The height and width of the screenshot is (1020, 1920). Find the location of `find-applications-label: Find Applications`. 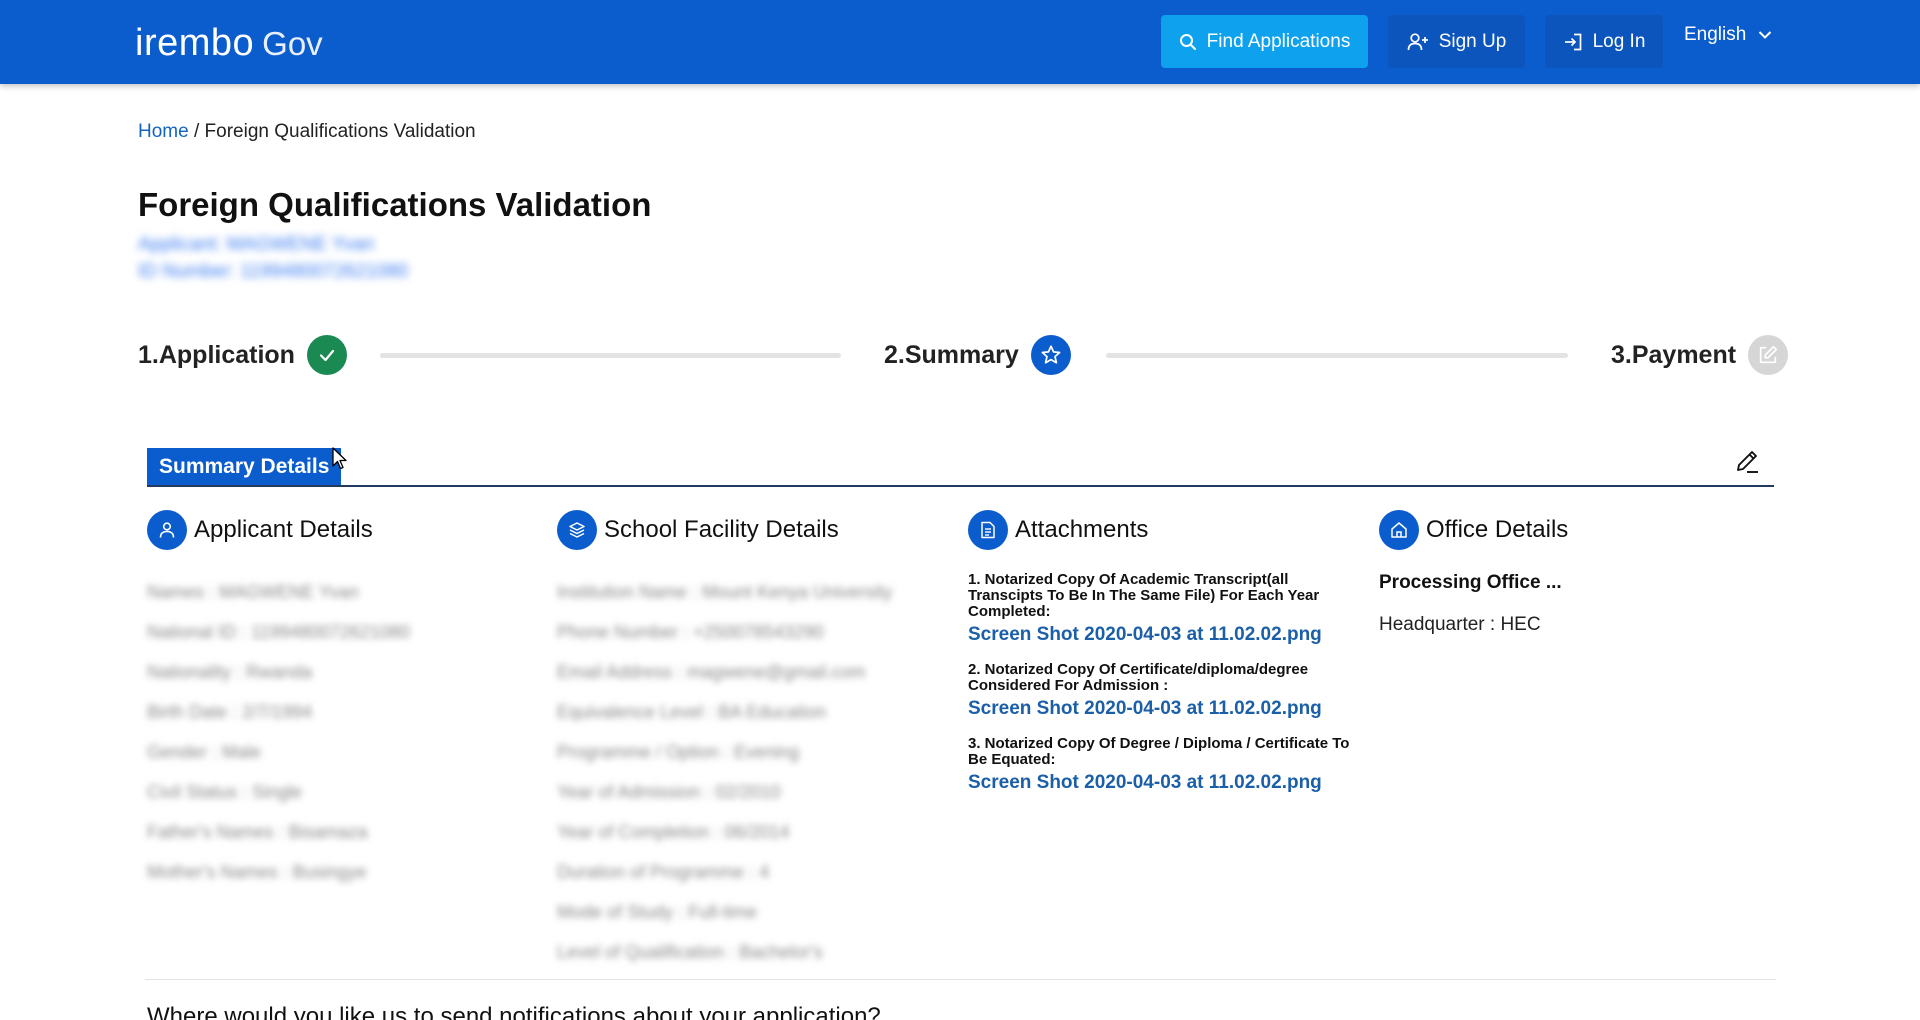

find-applications-label: Find Applications is located at coordinates (1278, 41).